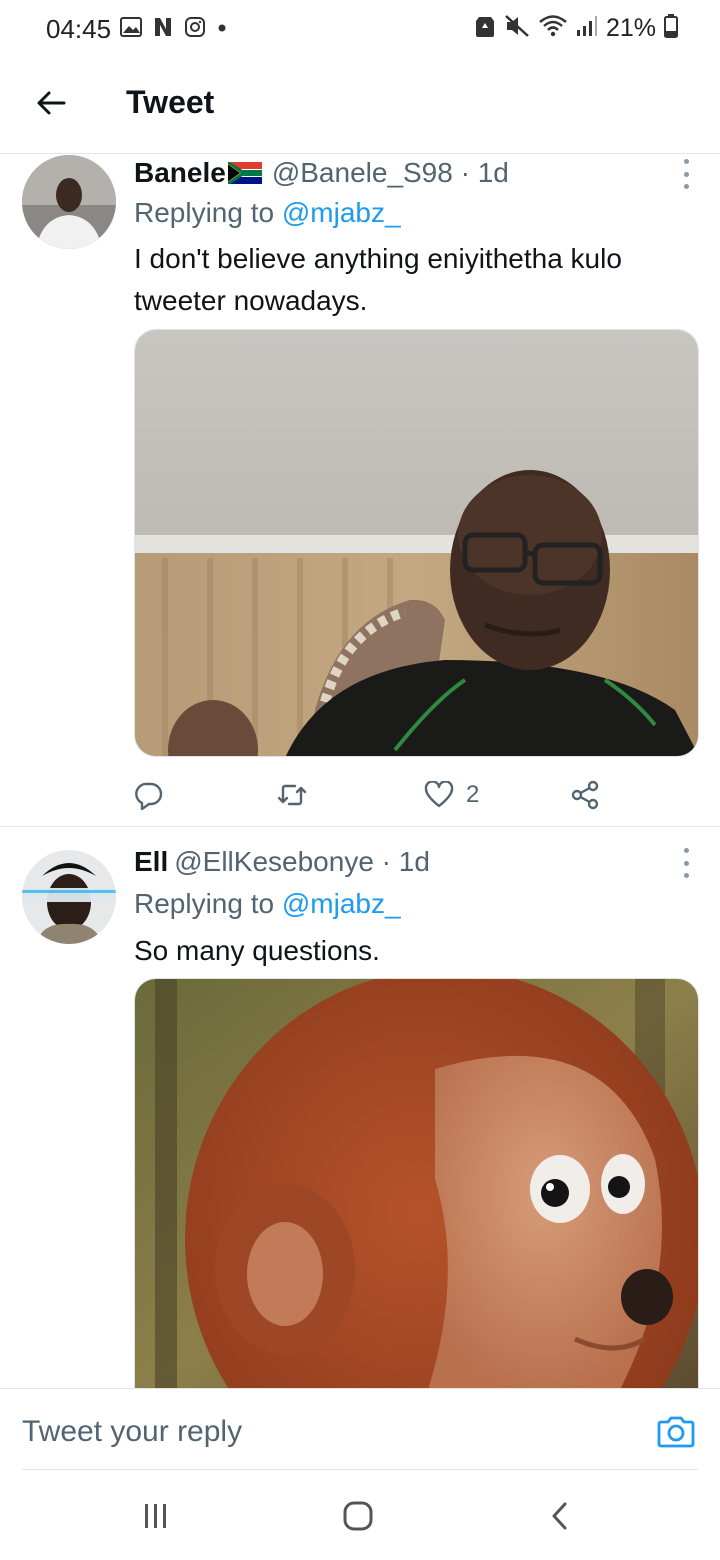 The width and height of the screenshot is (720, 1560). What do you see at coordinates (671, 28) in the screenshot?
I see `battery-icon` at bounding box center [671, 28].